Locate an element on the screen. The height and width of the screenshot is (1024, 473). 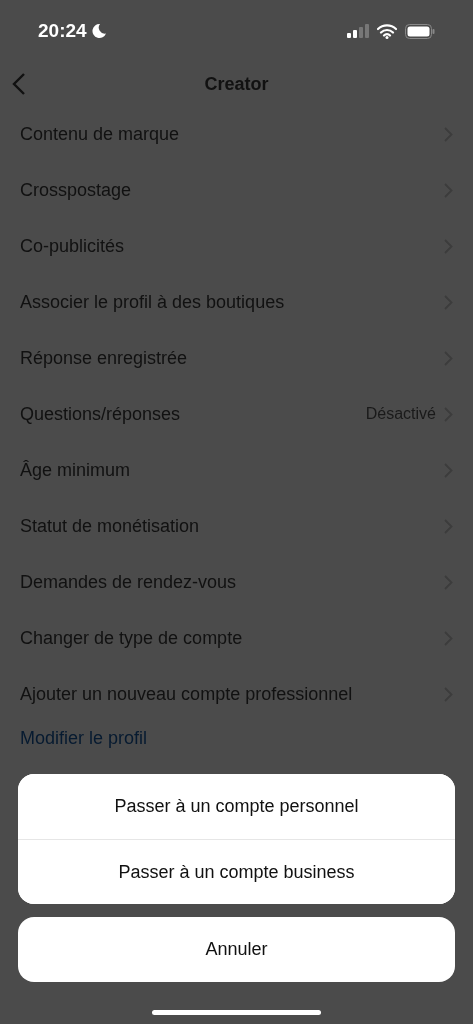
settings-row: Réponse enregistrée is located at coordinates (236, 358).